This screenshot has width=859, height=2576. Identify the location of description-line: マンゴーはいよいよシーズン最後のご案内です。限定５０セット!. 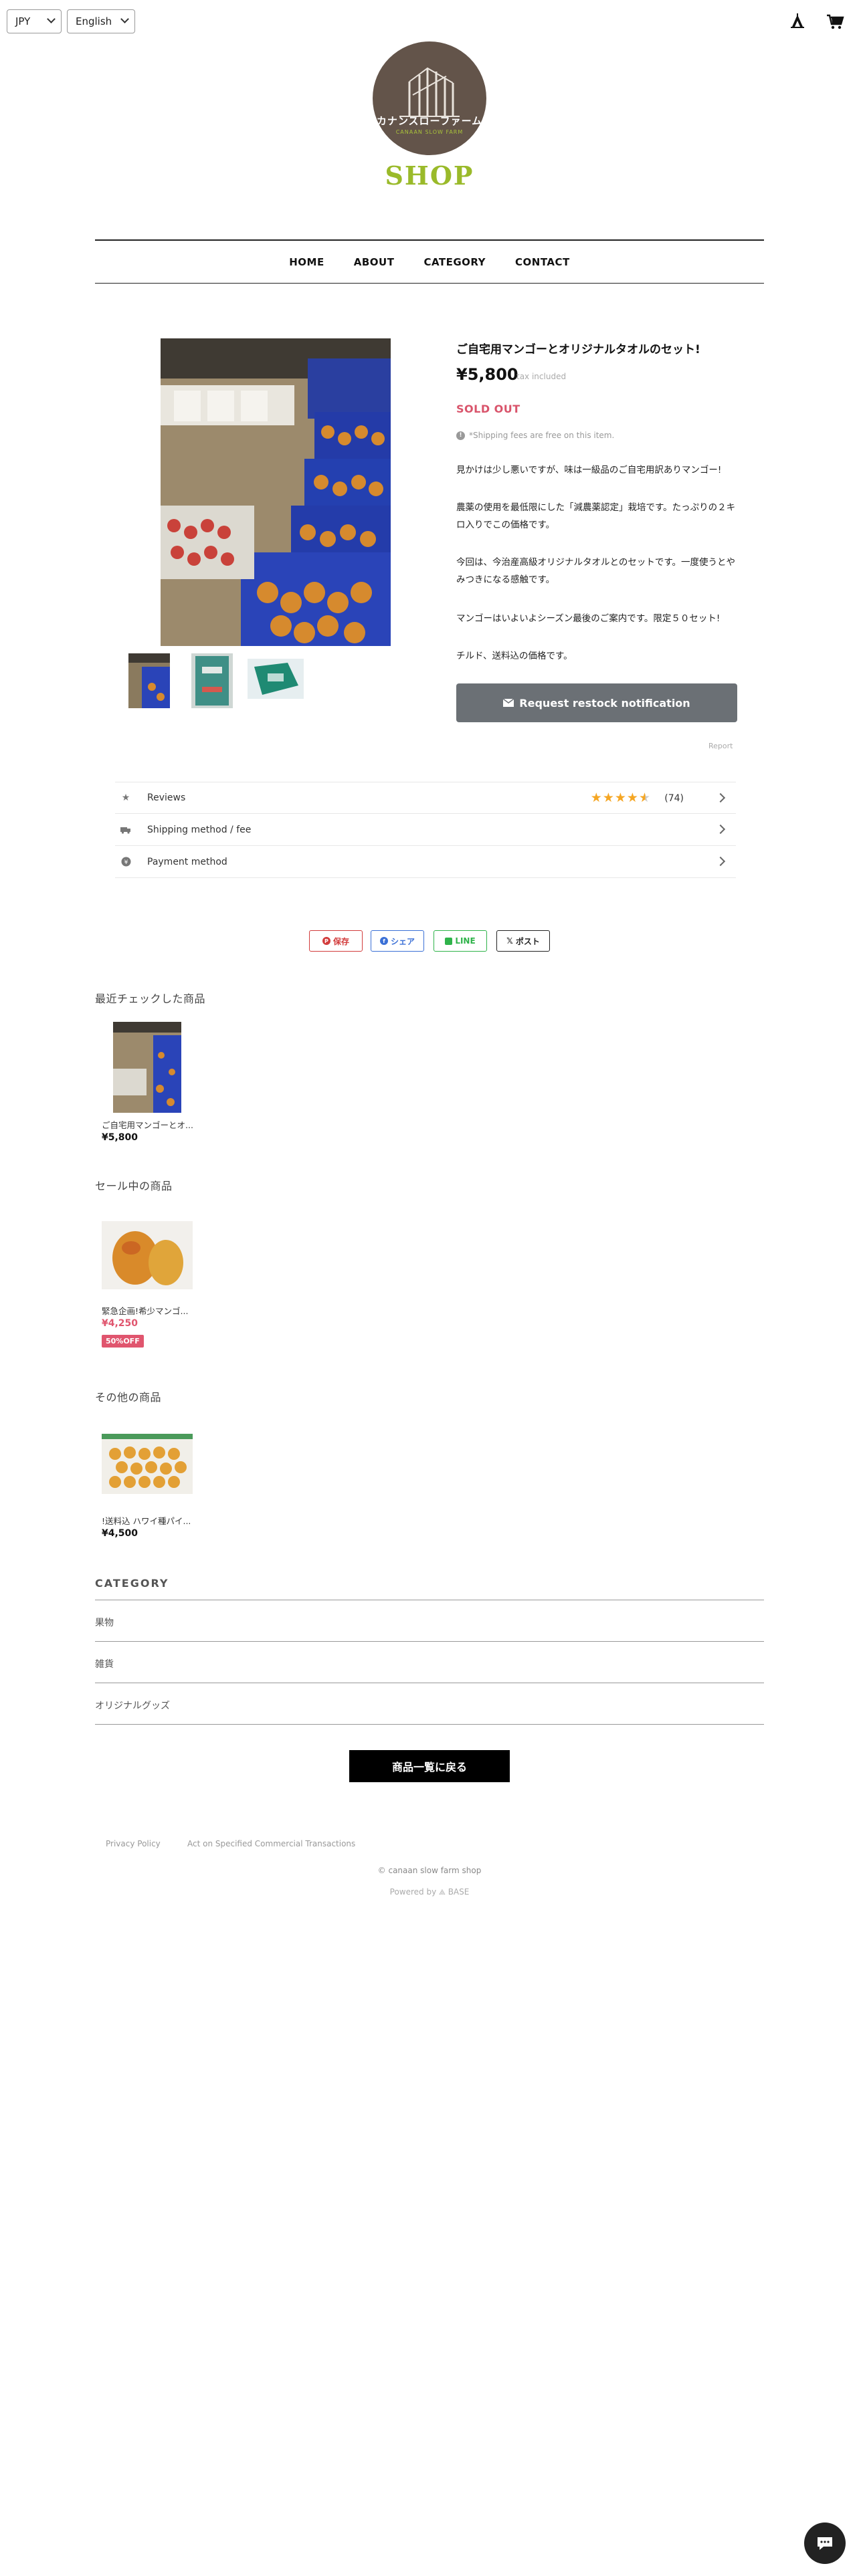
(589, 618).